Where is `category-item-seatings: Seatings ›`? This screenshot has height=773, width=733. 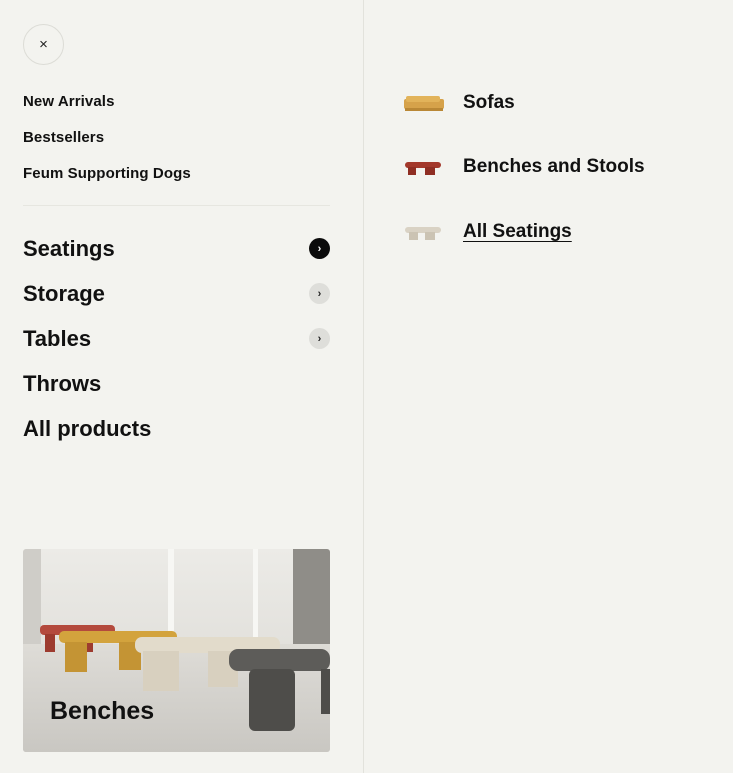 category-item-seatings: Seatings › is located at coordinates (176, 248).